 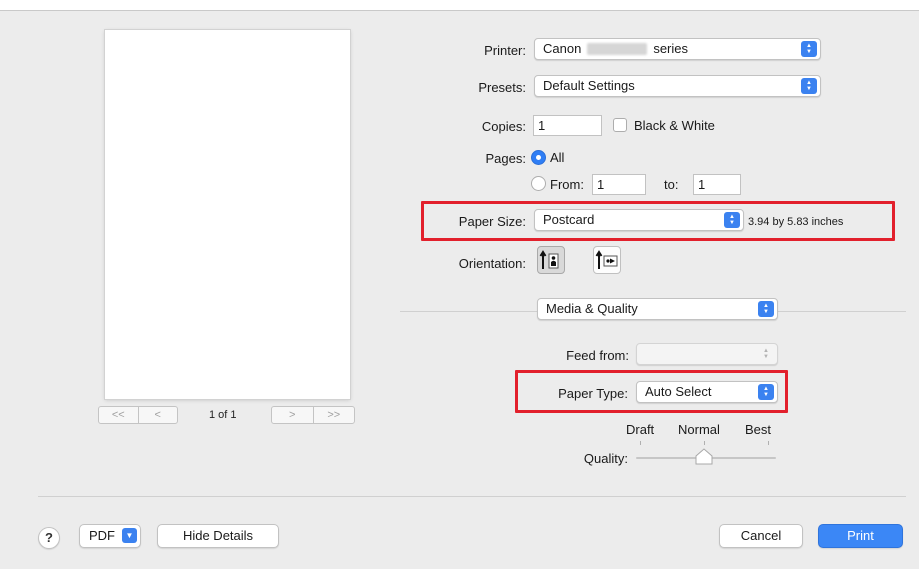 What do you see at coordinates (492, 263) in the screenshot?
I see `orientation-label: Orientation:` at bounding box center [492, 263].